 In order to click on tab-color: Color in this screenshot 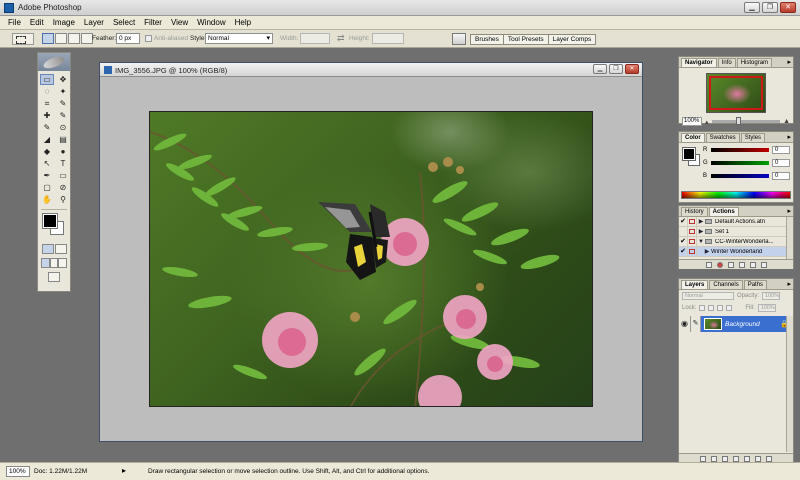, I will do `click(693, 137)`.